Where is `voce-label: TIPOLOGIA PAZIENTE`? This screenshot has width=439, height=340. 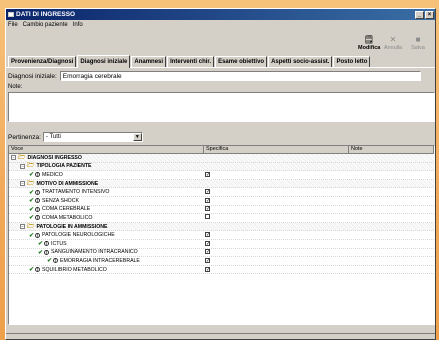 voce-label: TIPOLOGIA PAZIENTE is located at coordinates (64, 166).